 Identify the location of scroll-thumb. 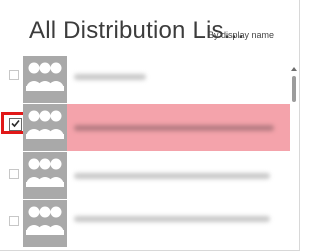
(294, 89).